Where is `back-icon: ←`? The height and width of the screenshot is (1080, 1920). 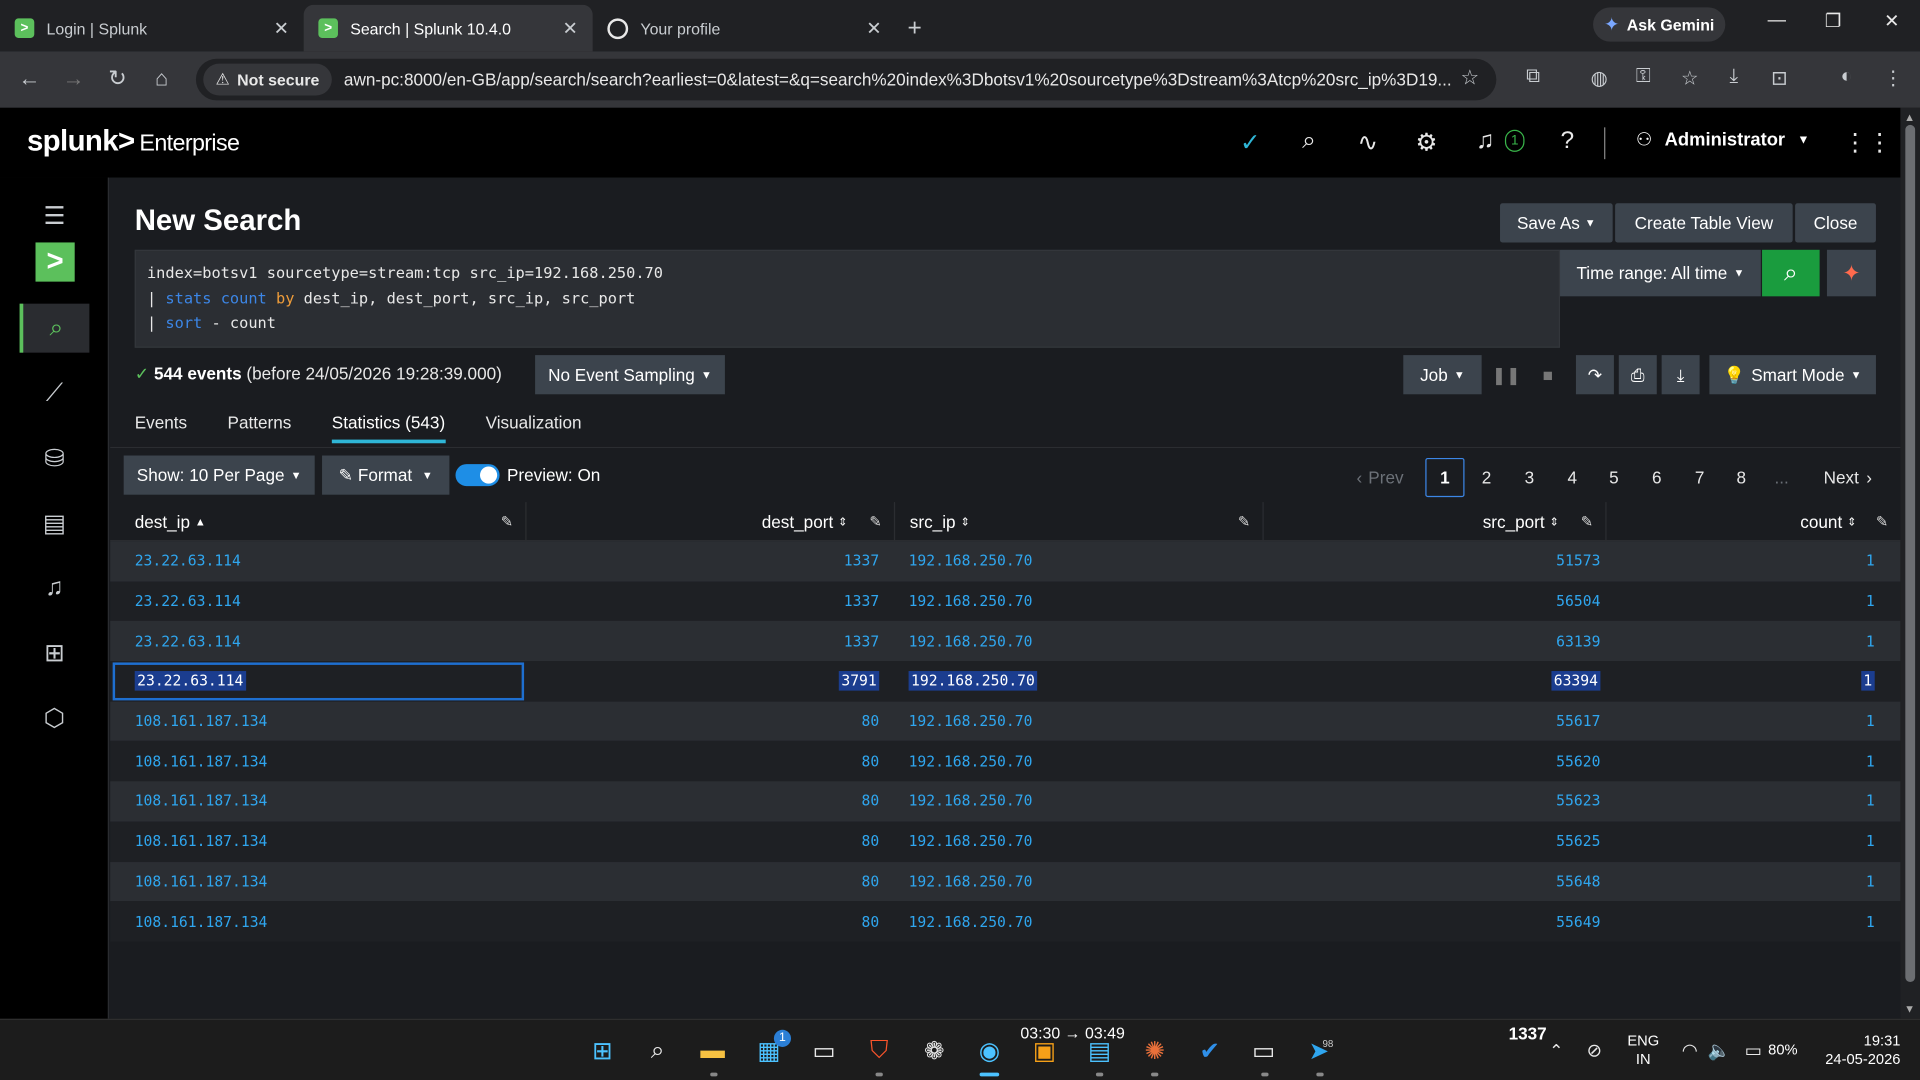
back-icon: ← is located at coordinates (29, 79).